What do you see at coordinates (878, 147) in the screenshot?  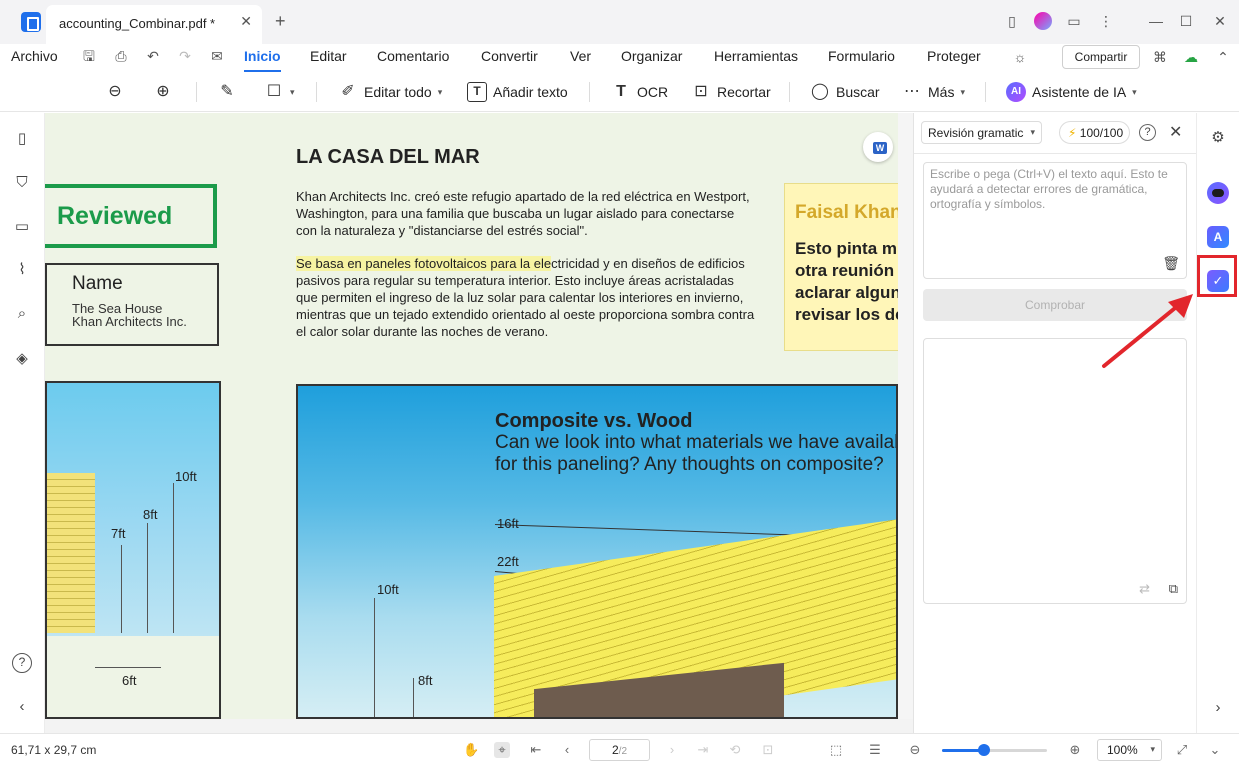 I see `convert-to-word-button` at bounding box center [878, 147].